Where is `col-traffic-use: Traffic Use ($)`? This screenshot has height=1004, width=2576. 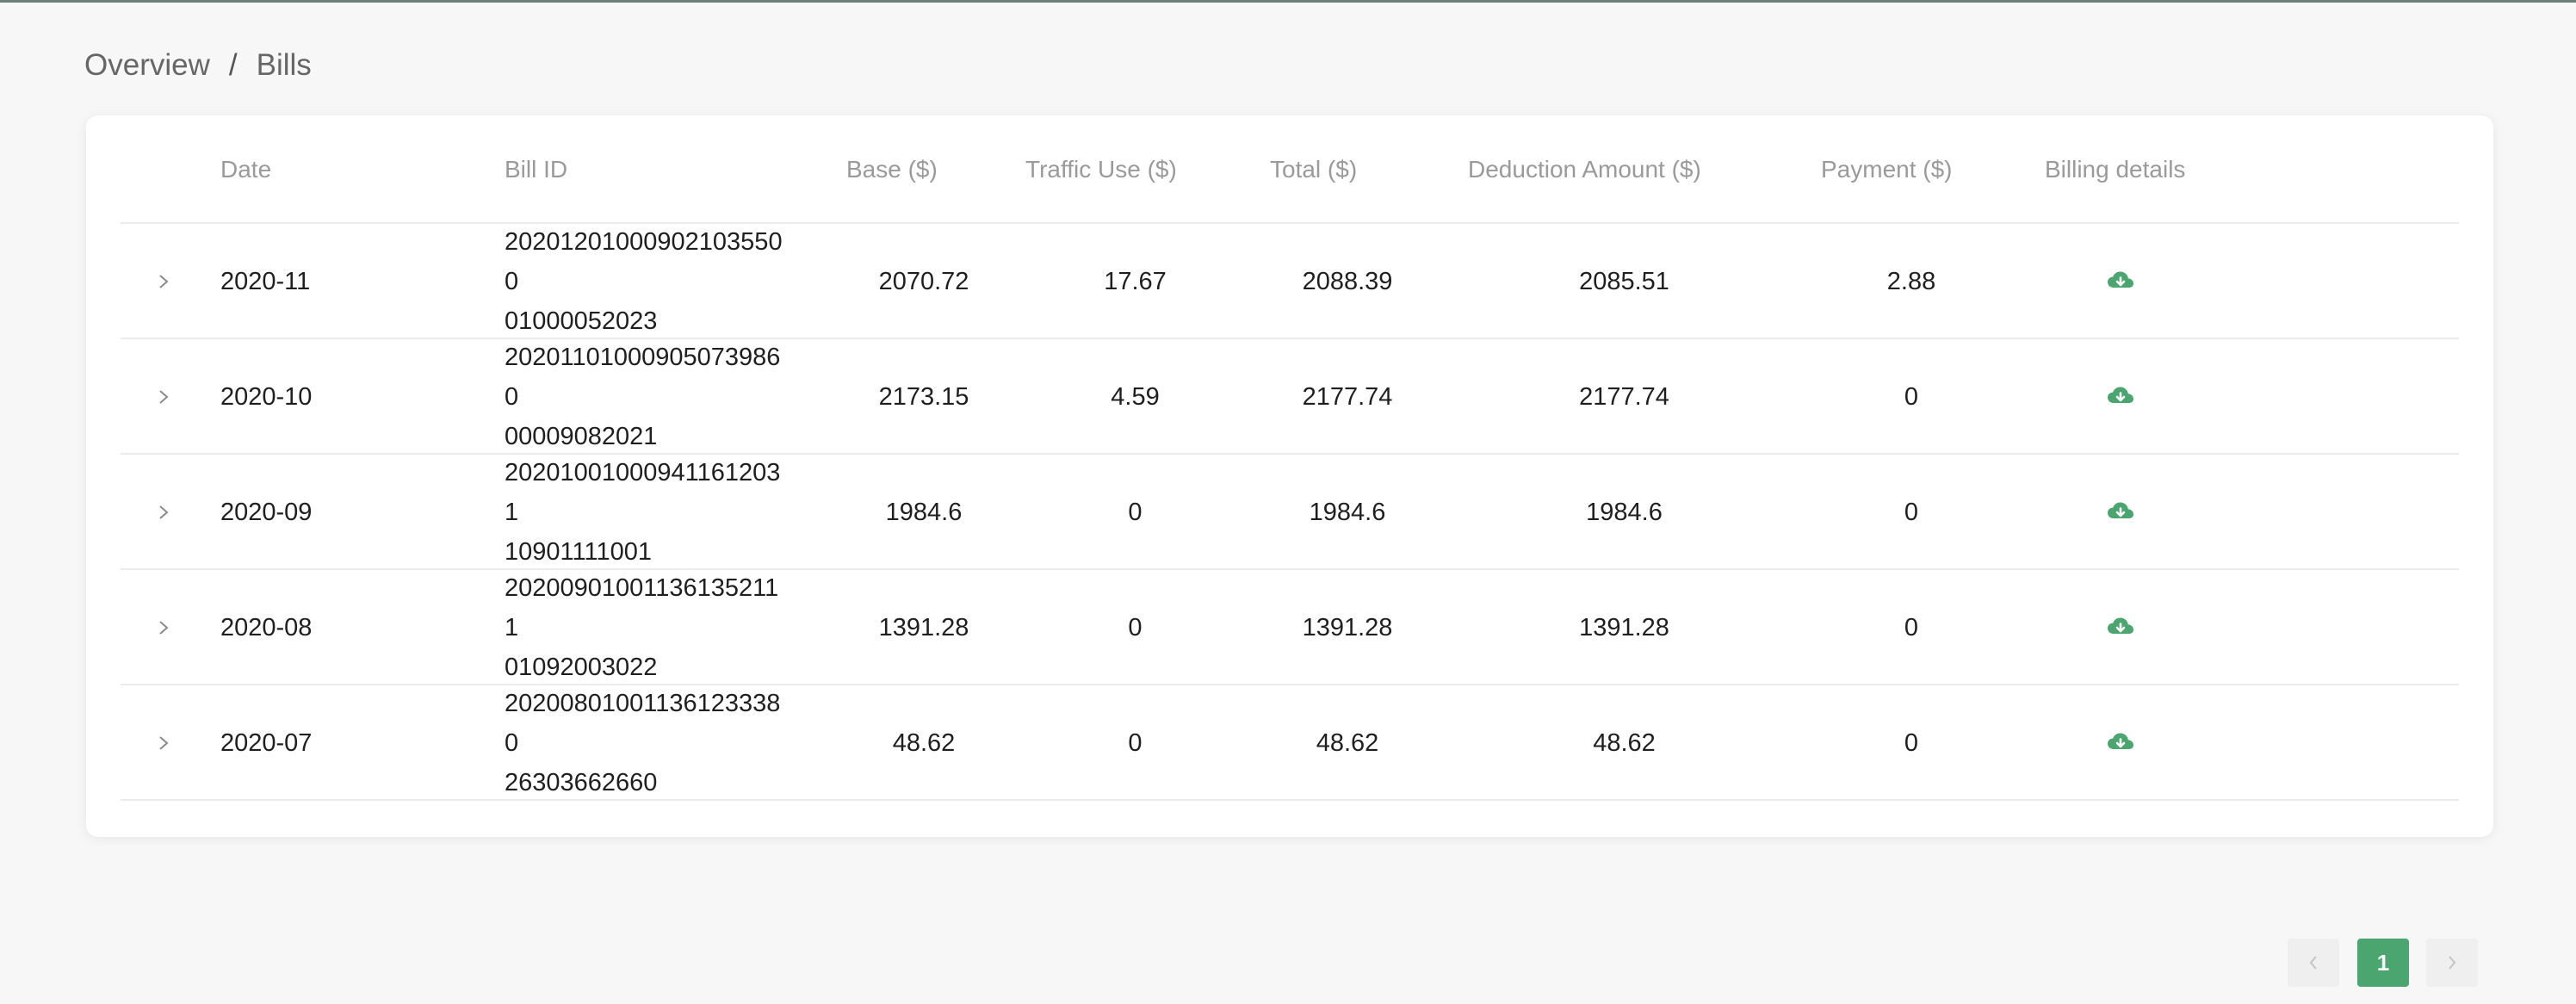
col-traffic-use: Traffic Use ($) is located at coordinates (1101, 170).